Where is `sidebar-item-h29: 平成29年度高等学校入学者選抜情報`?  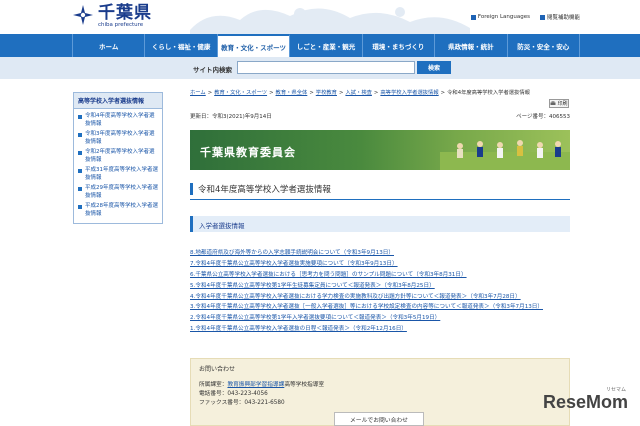
sidebar-item-h29: 平成29年度高等学校入学者選抜情報 is located at coordinates (118, 192).